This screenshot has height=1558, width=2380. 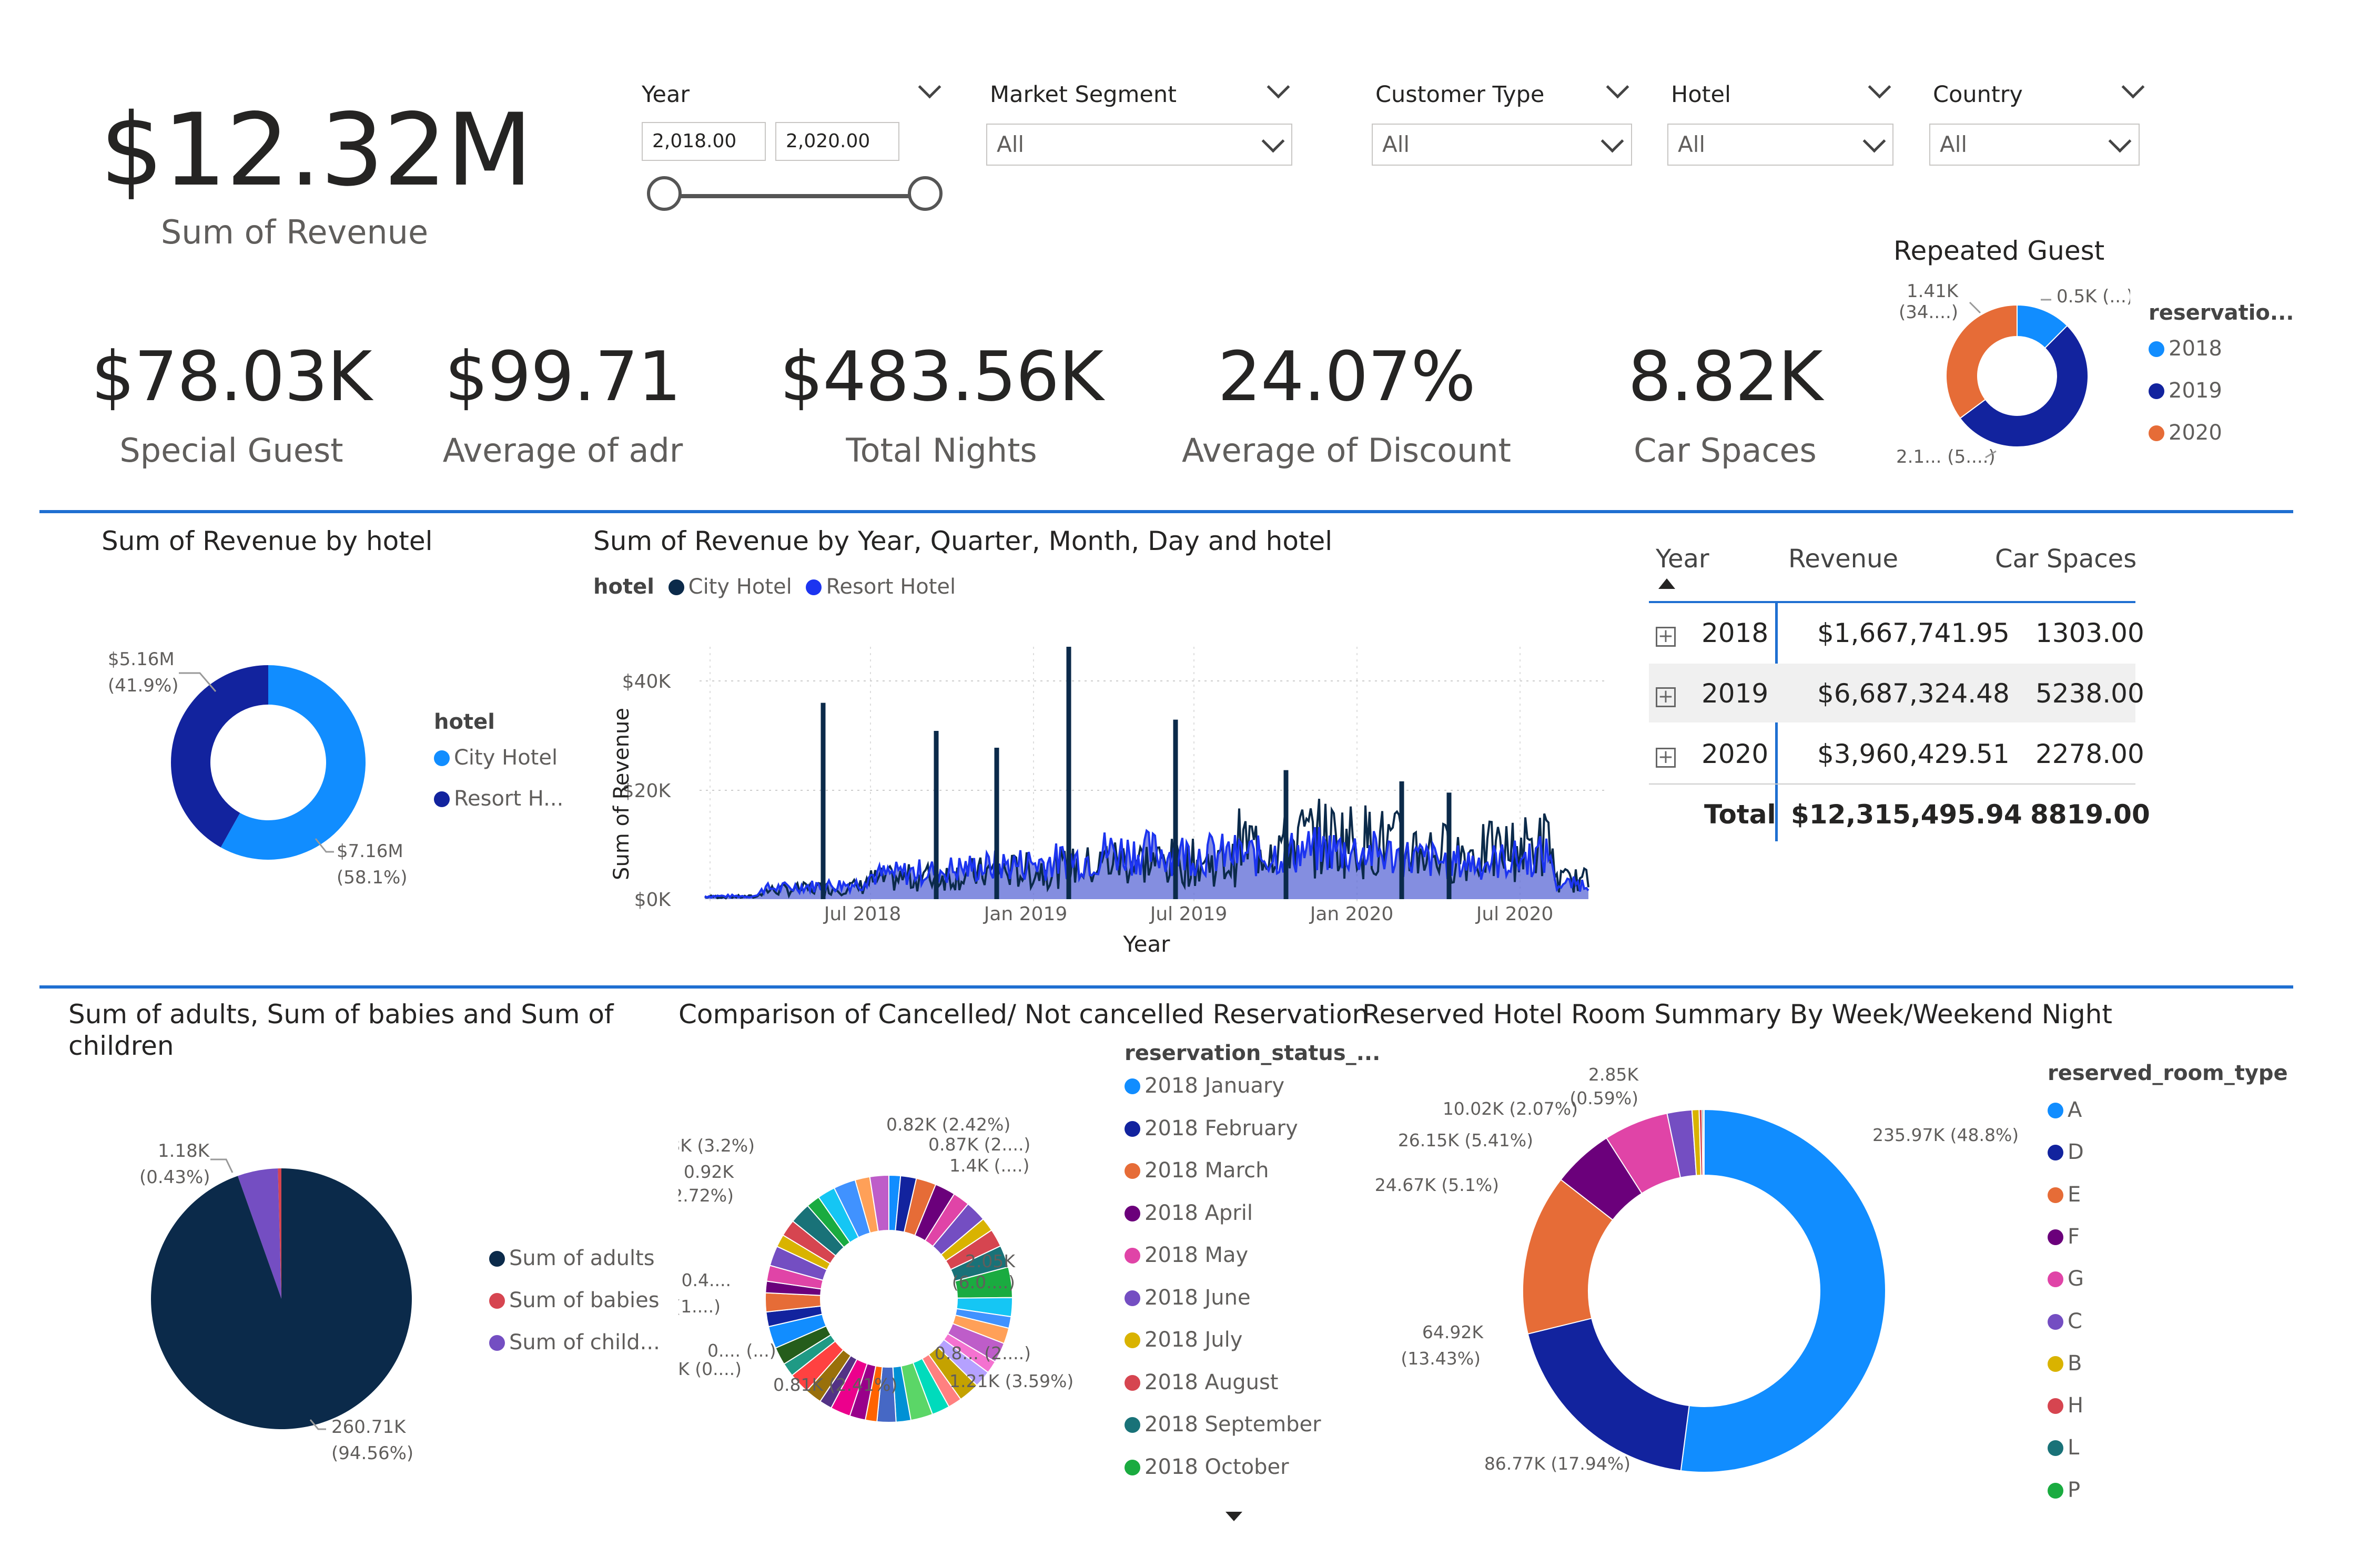 I want to click on table-header-car: Car Spaces, so click(x=2065, y=559).